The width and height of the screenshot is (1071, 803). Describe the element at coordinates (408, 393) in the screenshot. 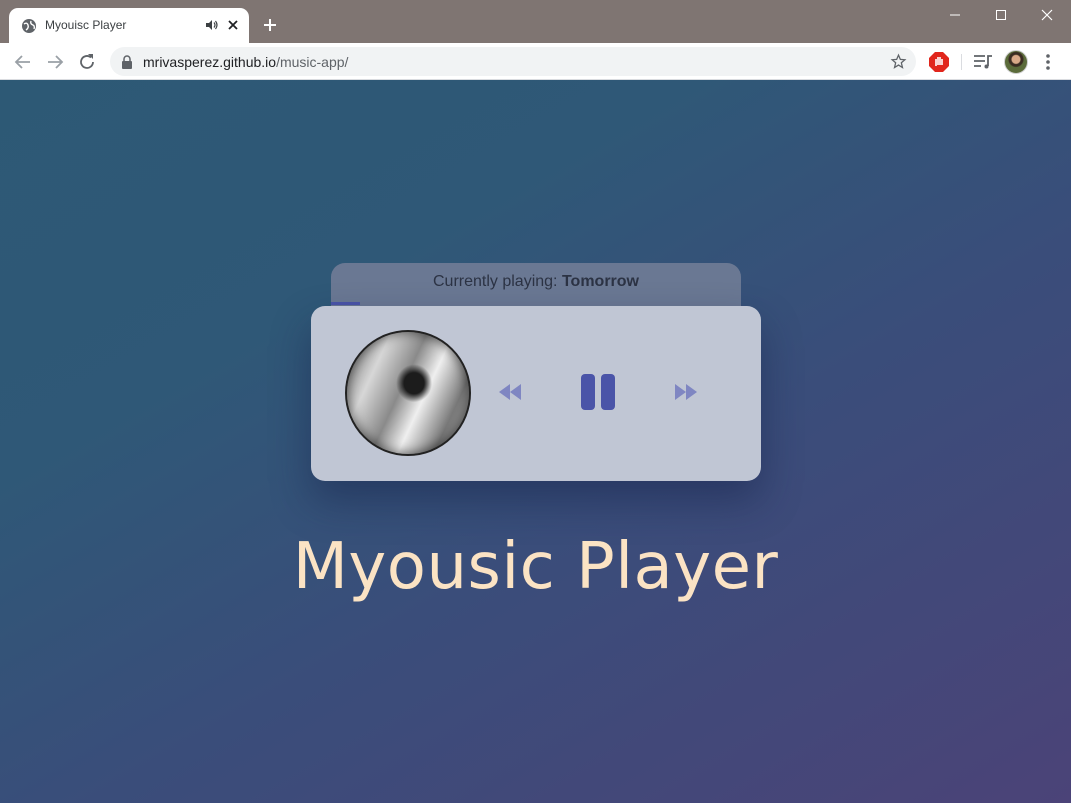

I see `album-art` at that location.